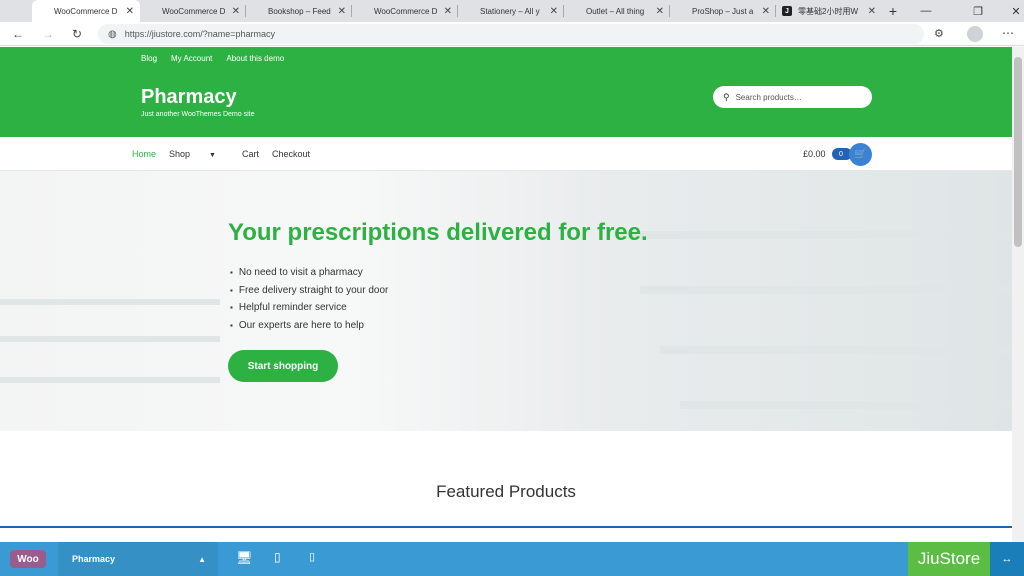 The height and width of the screenshot is (576, 1024). I want to click on chevron-down-icon: ▼, so click(212, 155).